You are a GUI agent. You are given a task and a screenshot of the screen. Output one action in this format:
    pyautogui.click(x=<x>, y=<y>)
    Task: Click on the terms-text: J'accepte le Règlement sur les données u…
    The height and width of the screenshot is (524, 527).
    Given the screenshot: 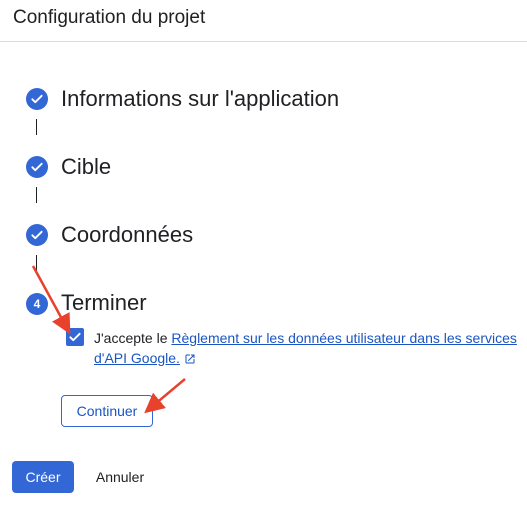 What is the action you would take?
    pyautogui.click(x=307, y=348)
    